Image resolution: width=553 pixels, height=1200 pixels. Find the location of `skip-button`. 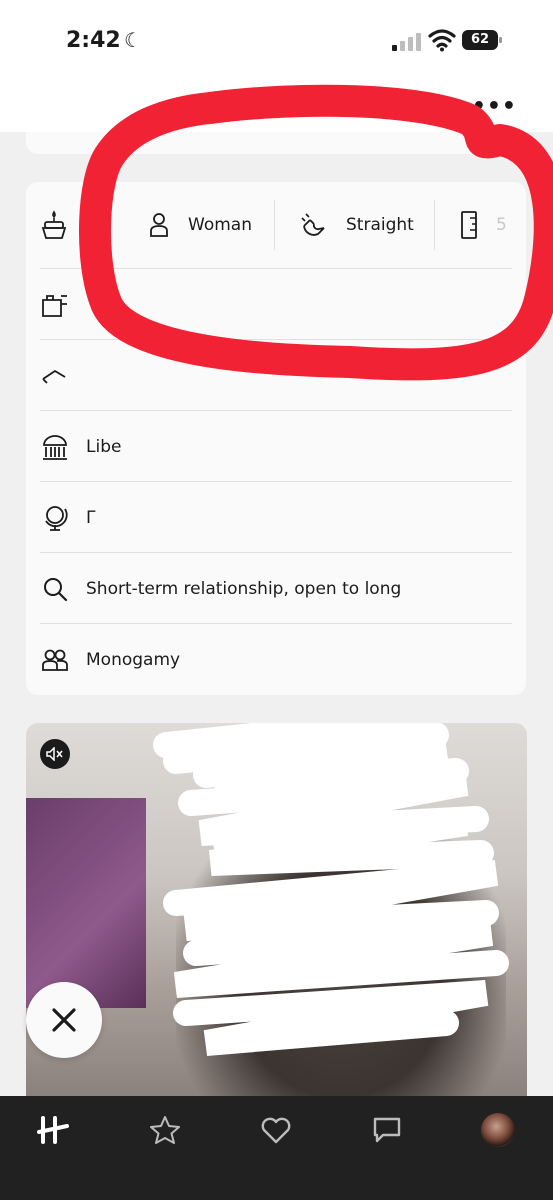

skip-button is located at coordinates (64, 1020).